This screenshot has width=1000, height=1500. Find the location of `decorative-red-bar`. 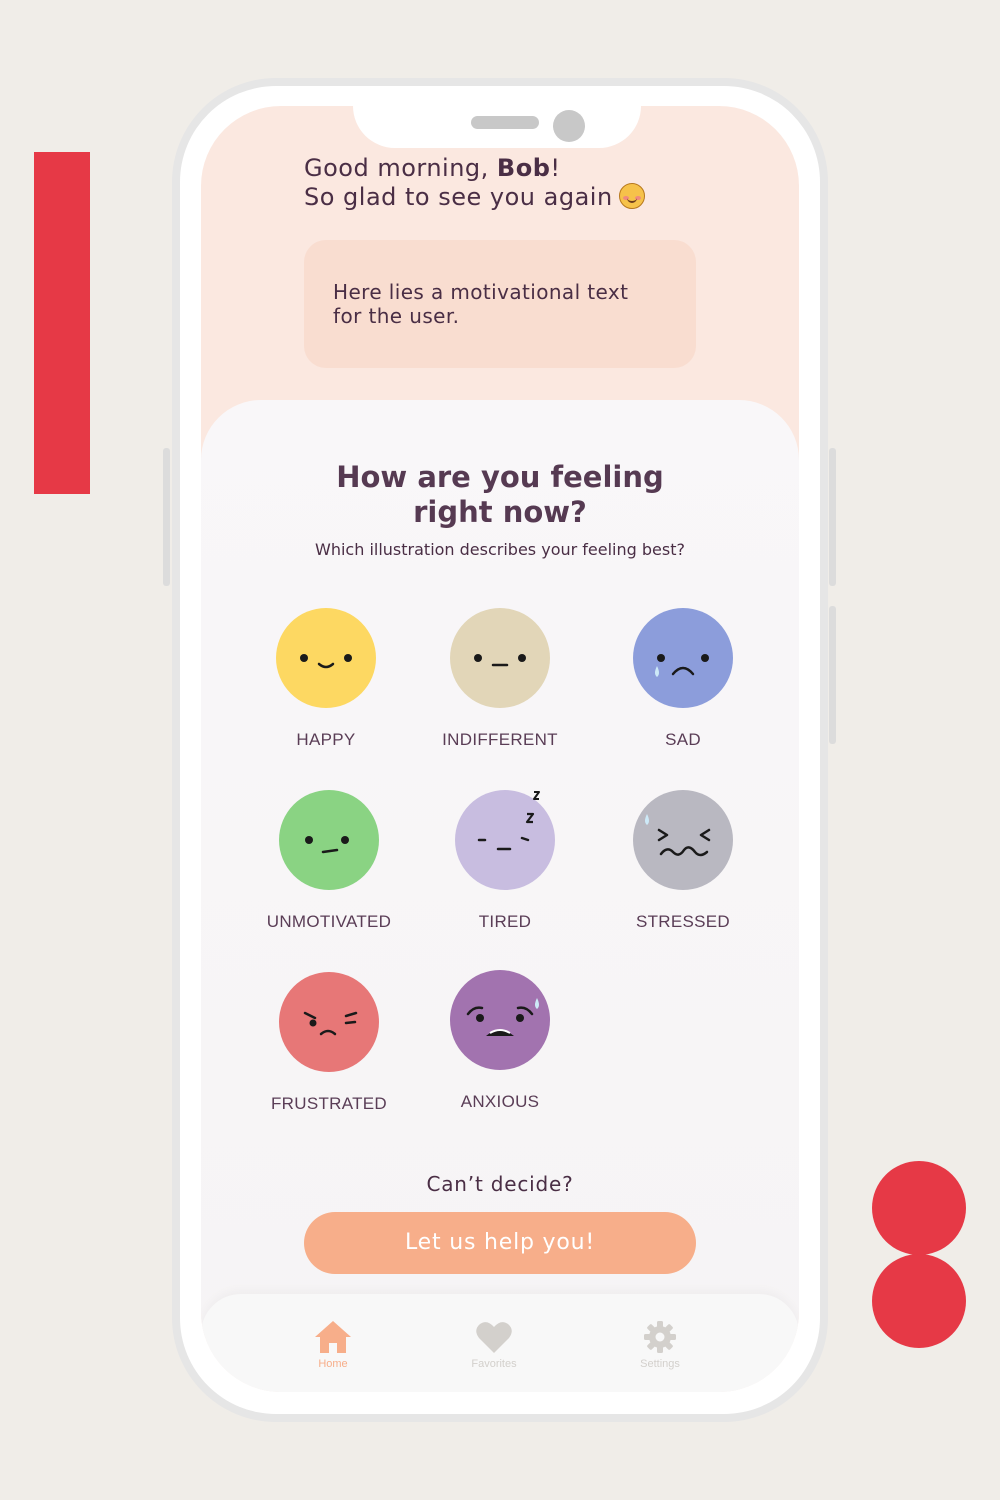

decorative-red-bar is located at coordinates (62, 323).